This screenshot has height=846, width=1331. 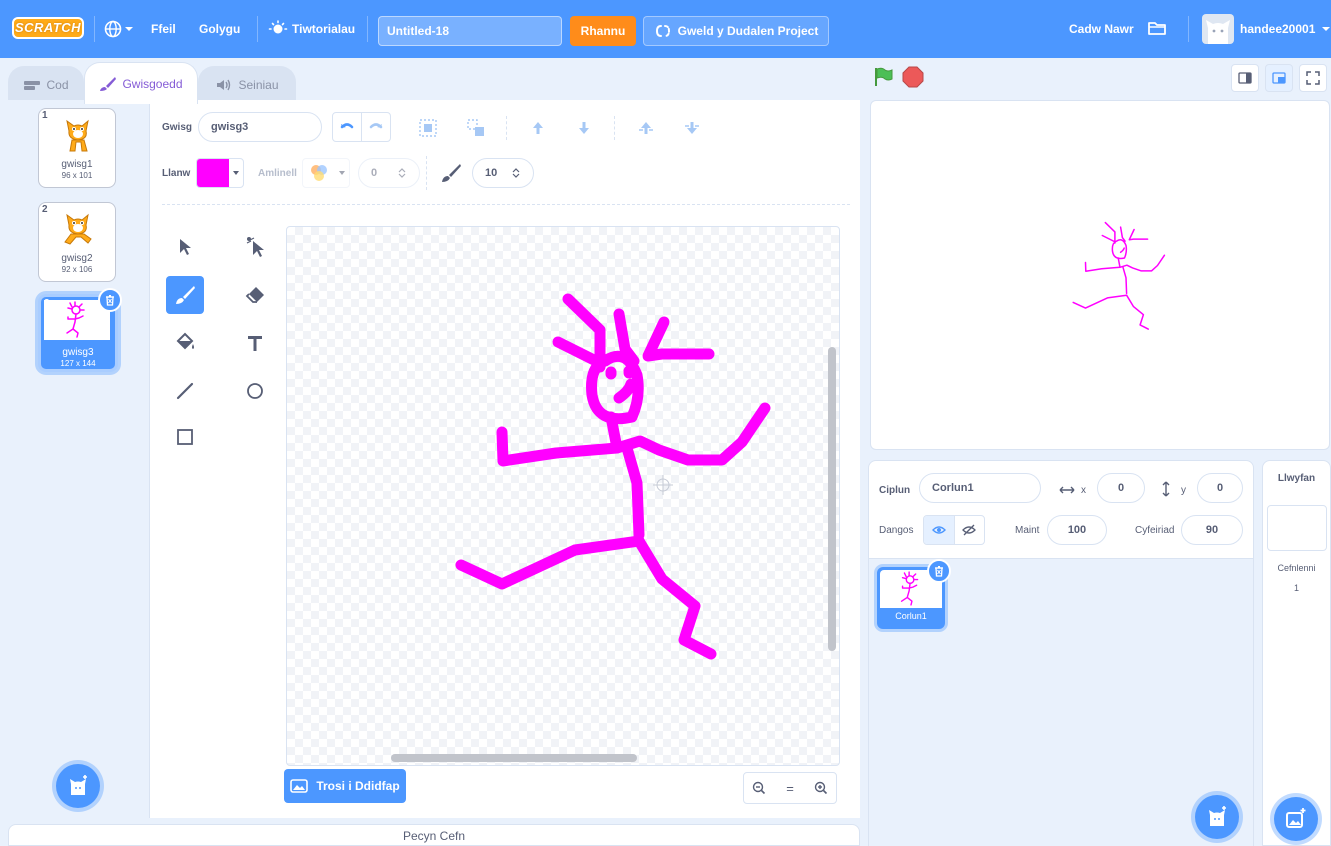 What do you see at coordinates (663, 485) in the screenshot?
I see `canvas-center-crosshair` at bounding box center [663, 485].